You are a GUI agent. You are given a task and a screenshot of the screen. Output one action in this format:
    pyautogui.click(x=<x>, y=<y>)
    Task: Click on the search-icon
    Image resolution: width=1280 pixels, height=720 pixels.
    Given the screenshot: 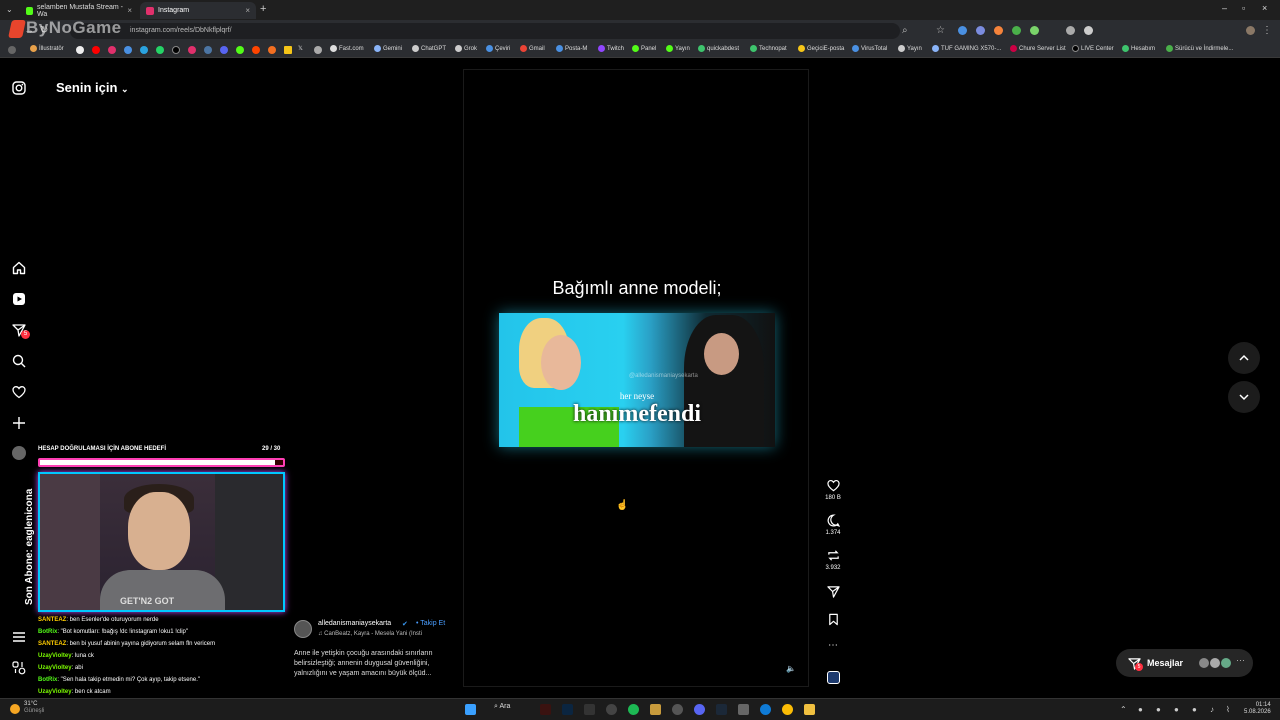 What is the action you would take?
    pyautogui.click(x=19, y=361)
    